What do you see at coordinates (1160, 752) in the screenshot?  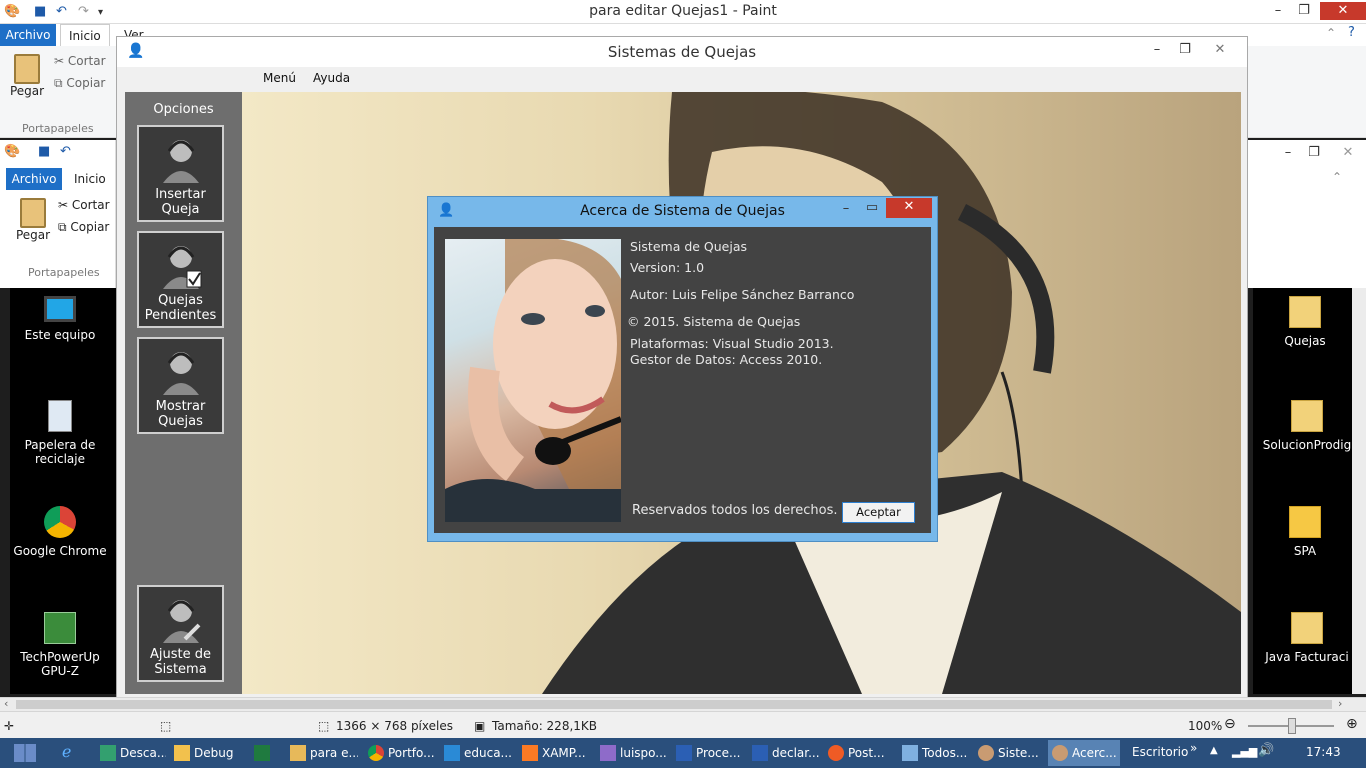 I see `desktop-toolbar-label: Escritorio` at bounding box center [1160, 752].